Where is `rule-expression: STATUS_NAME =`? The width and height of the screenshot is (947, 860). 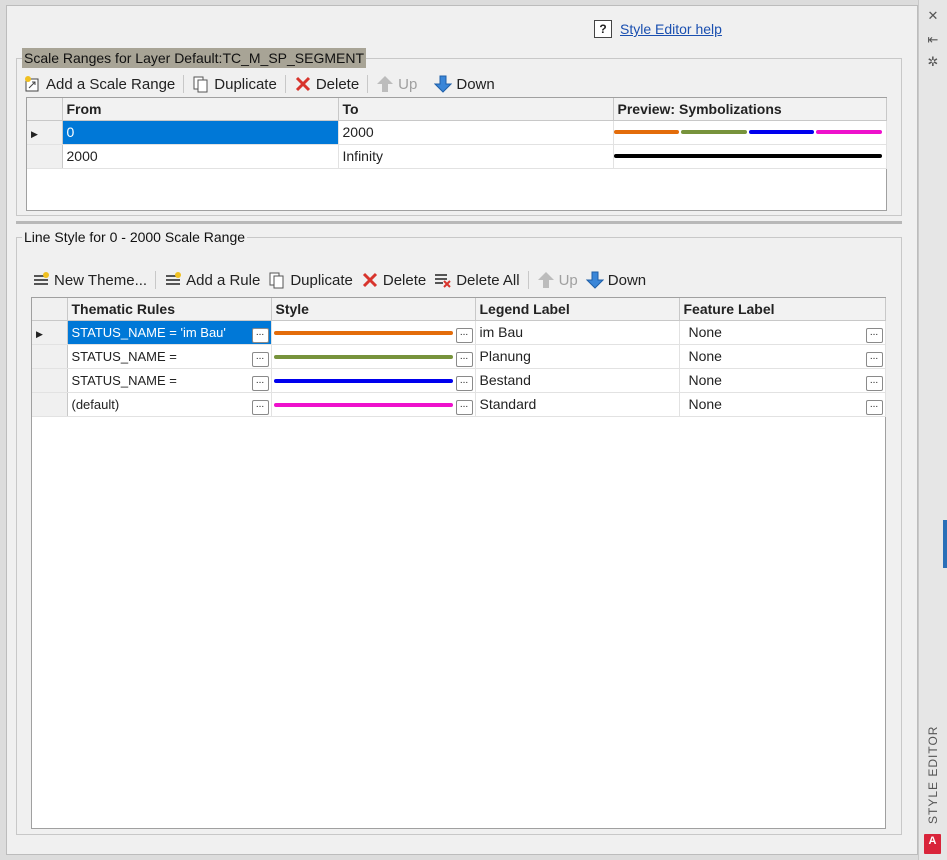 rule-expression: STATUS_NAME = is located at coordinates (124, 380).